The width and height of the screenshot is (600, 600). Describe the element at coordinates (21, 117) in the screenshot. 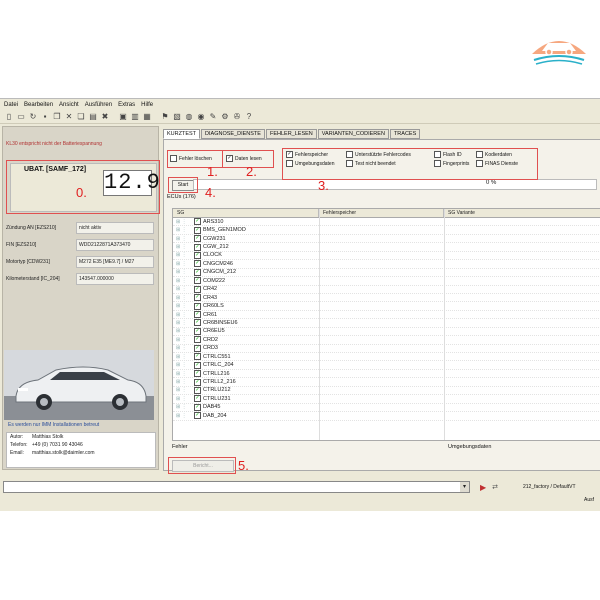

I see `open-icon: ▭` at that location.